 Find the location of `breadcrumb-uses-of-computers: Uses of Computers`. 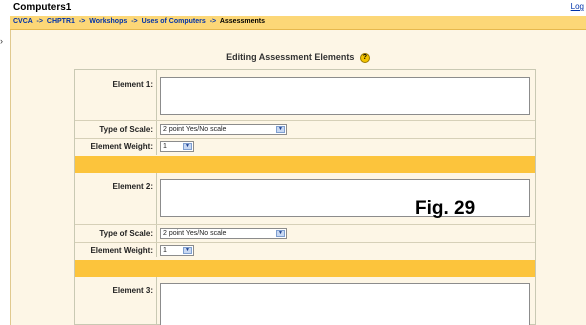

breadcrumb-uses-of-computers: Uses of Computers is located at coordinates (174, 21).